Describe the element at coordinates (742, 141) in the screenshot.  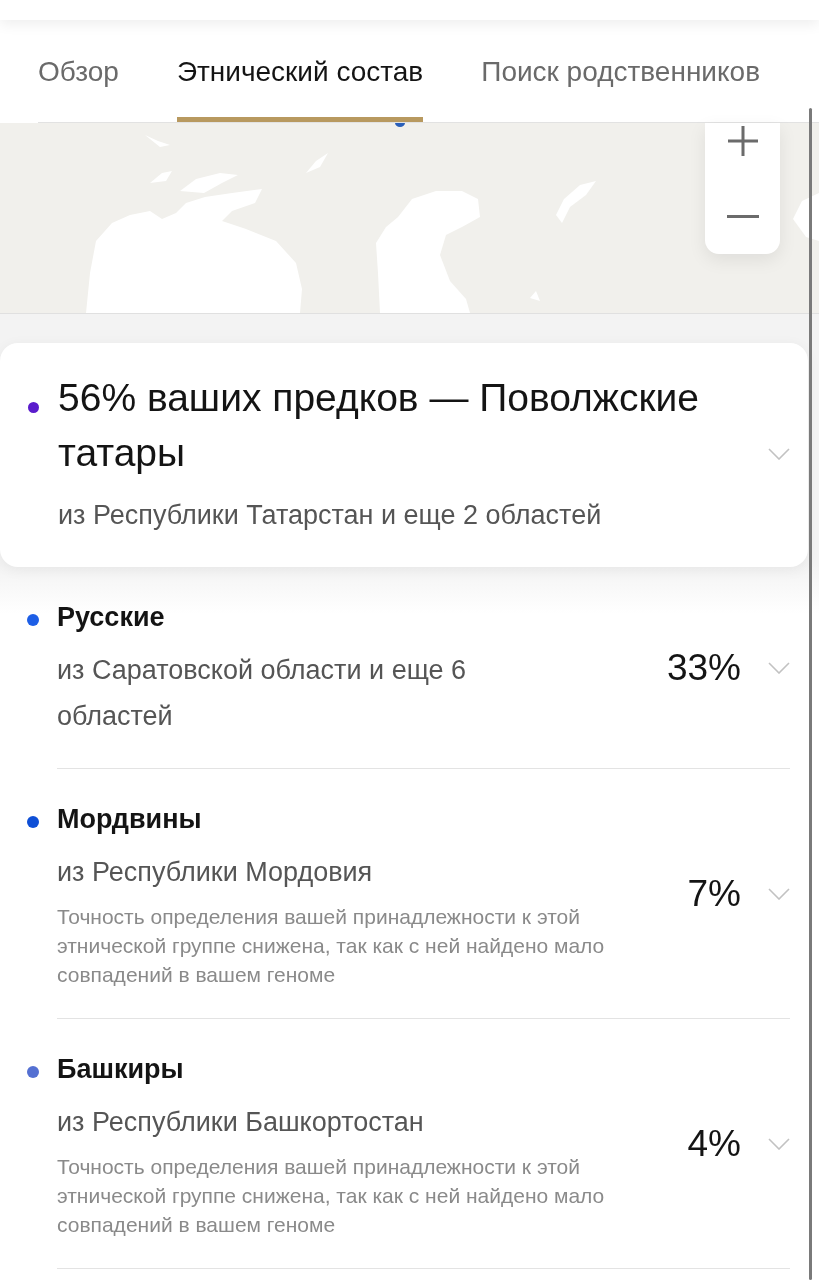
I see `plus-icon` at that location.